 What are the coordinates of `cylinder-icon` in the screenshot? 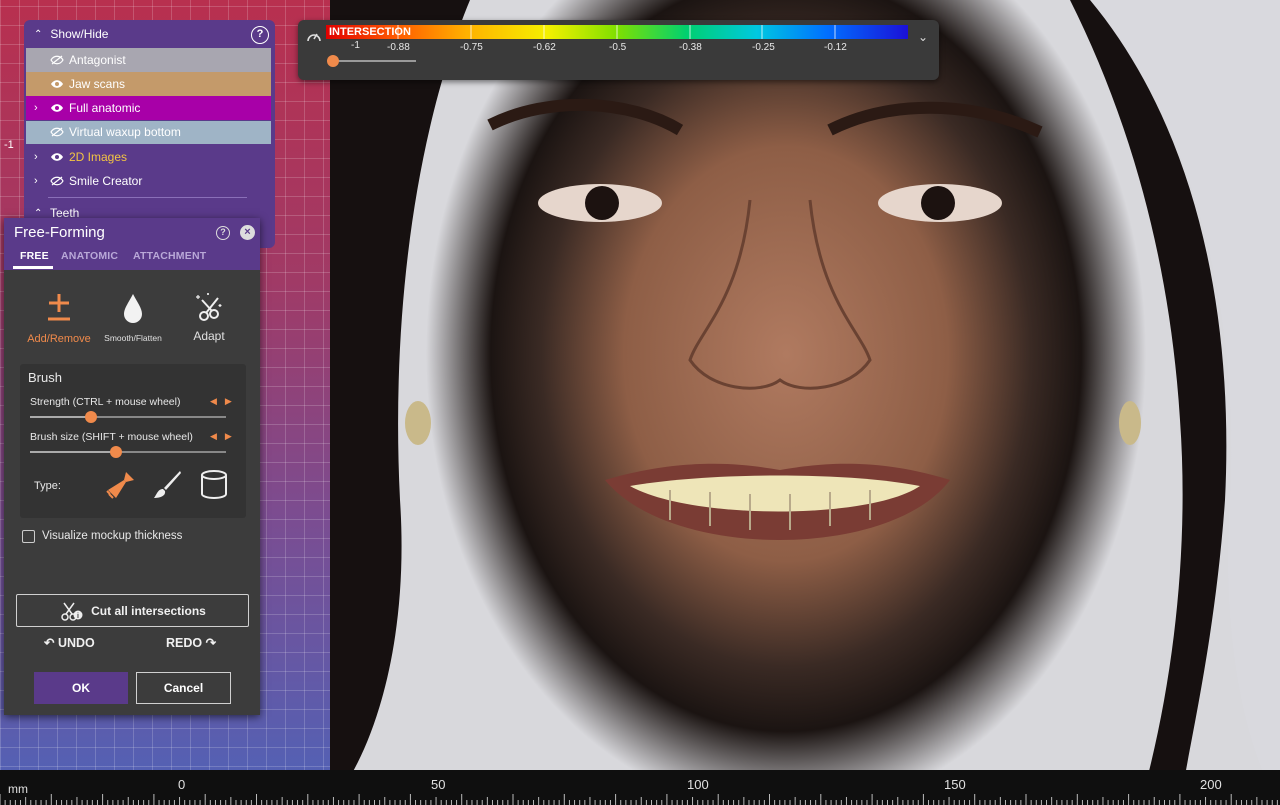 It's located at (214, 485).